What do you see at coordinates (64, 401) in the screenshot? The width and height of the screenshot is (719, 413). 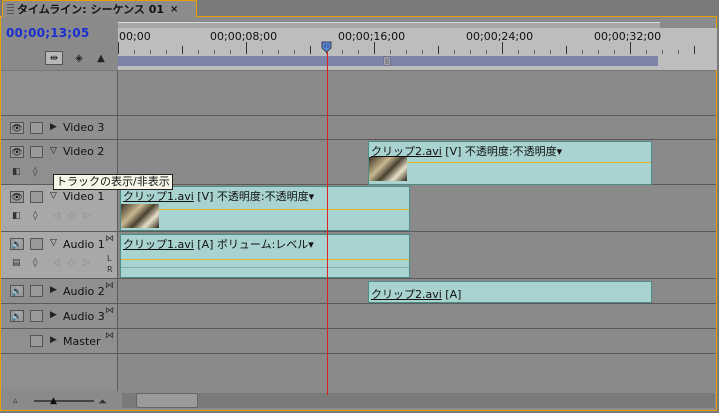 I see `zoom-slider` at bounding box center [64, 401].